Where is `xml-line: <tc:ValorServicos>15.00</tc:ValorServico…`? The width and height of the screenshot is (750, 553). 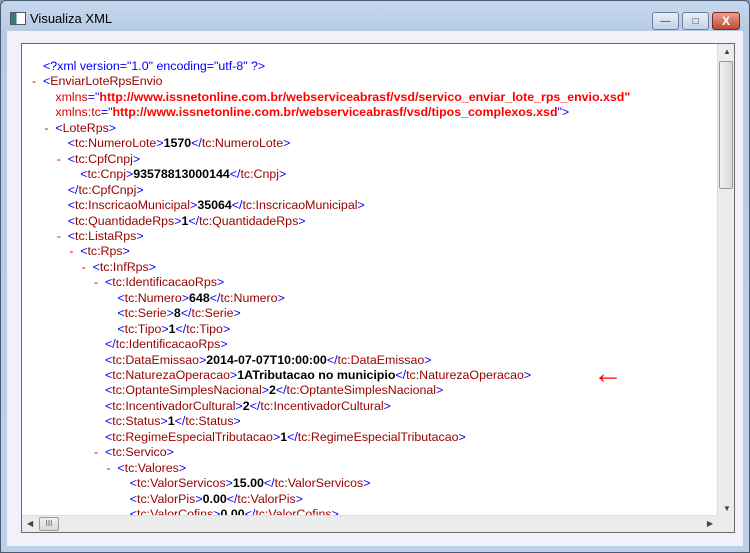
xml-line: <tc:ValorServicos>15.00</tc:ValorServico… is located at coordinates (250, 483).